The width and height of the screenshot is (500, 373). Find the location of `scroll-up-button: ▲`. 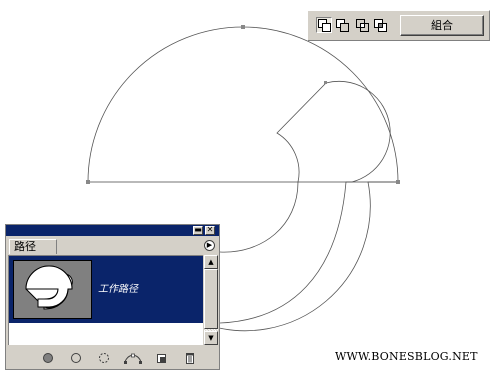

scroll-up-button: ▲ is located at coordinates (211, 262).